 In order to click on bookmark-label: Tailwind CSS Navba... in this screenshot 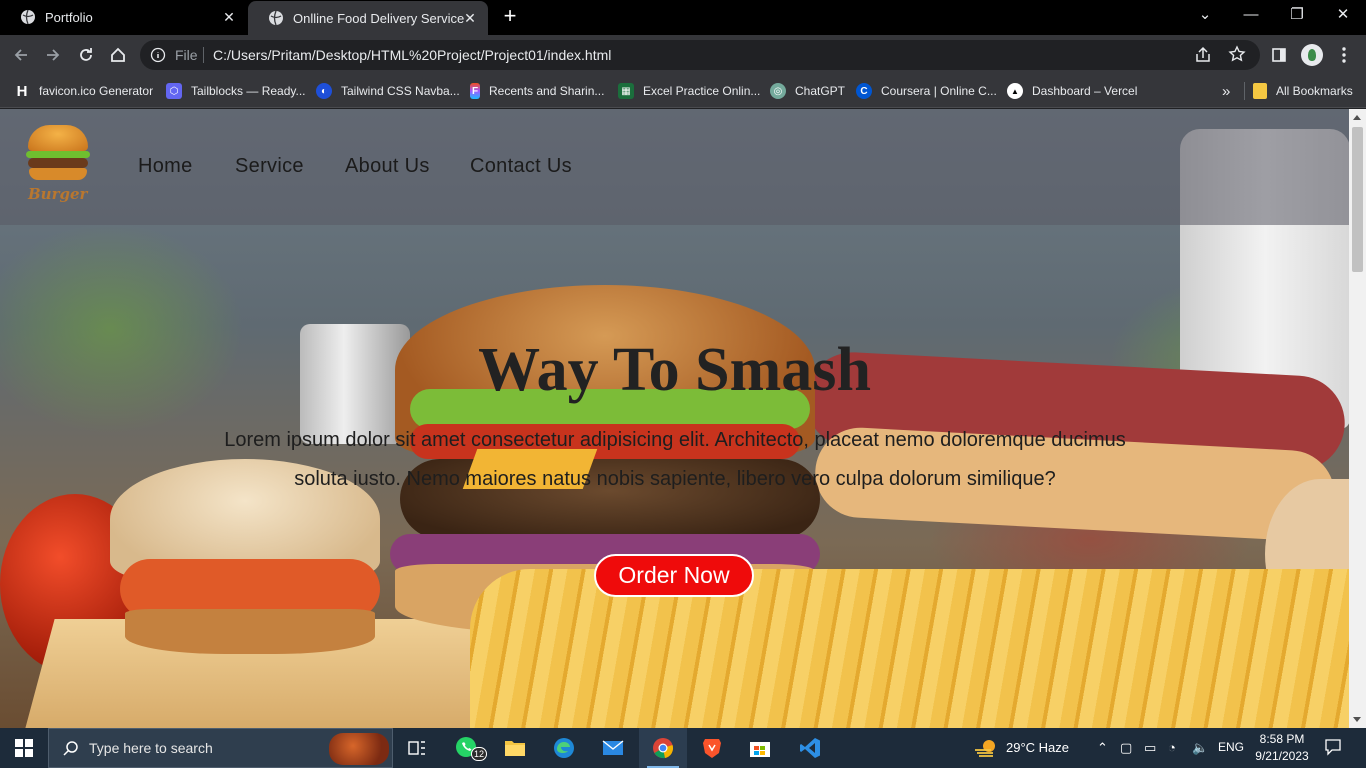, I will do `click(400, 91)`.